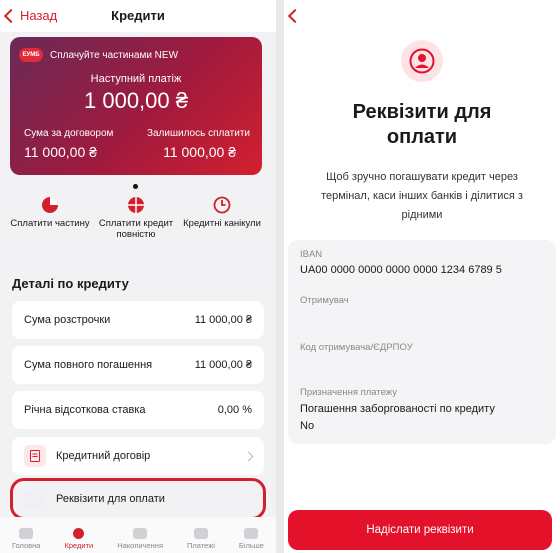 Image resolution: width=560 pixels, height=553 pixels. I want to click on tab-savings: Накопичення, so click(140, 539).